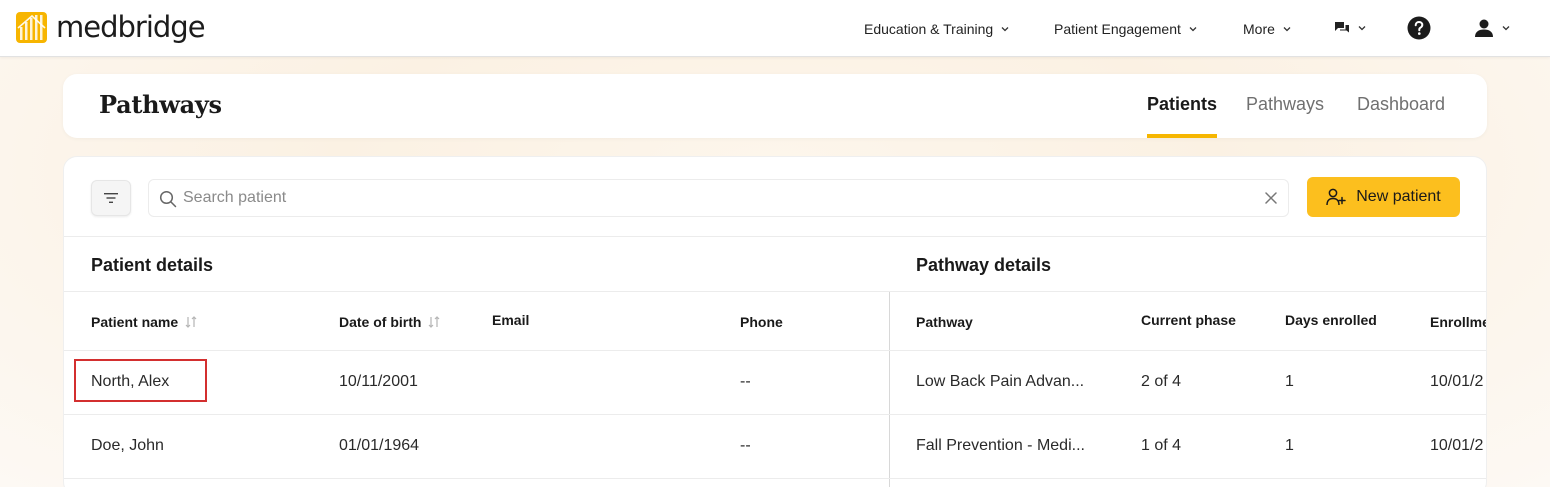  I want to click on tab-dashboard: Dashboard, so click(1401, 116).